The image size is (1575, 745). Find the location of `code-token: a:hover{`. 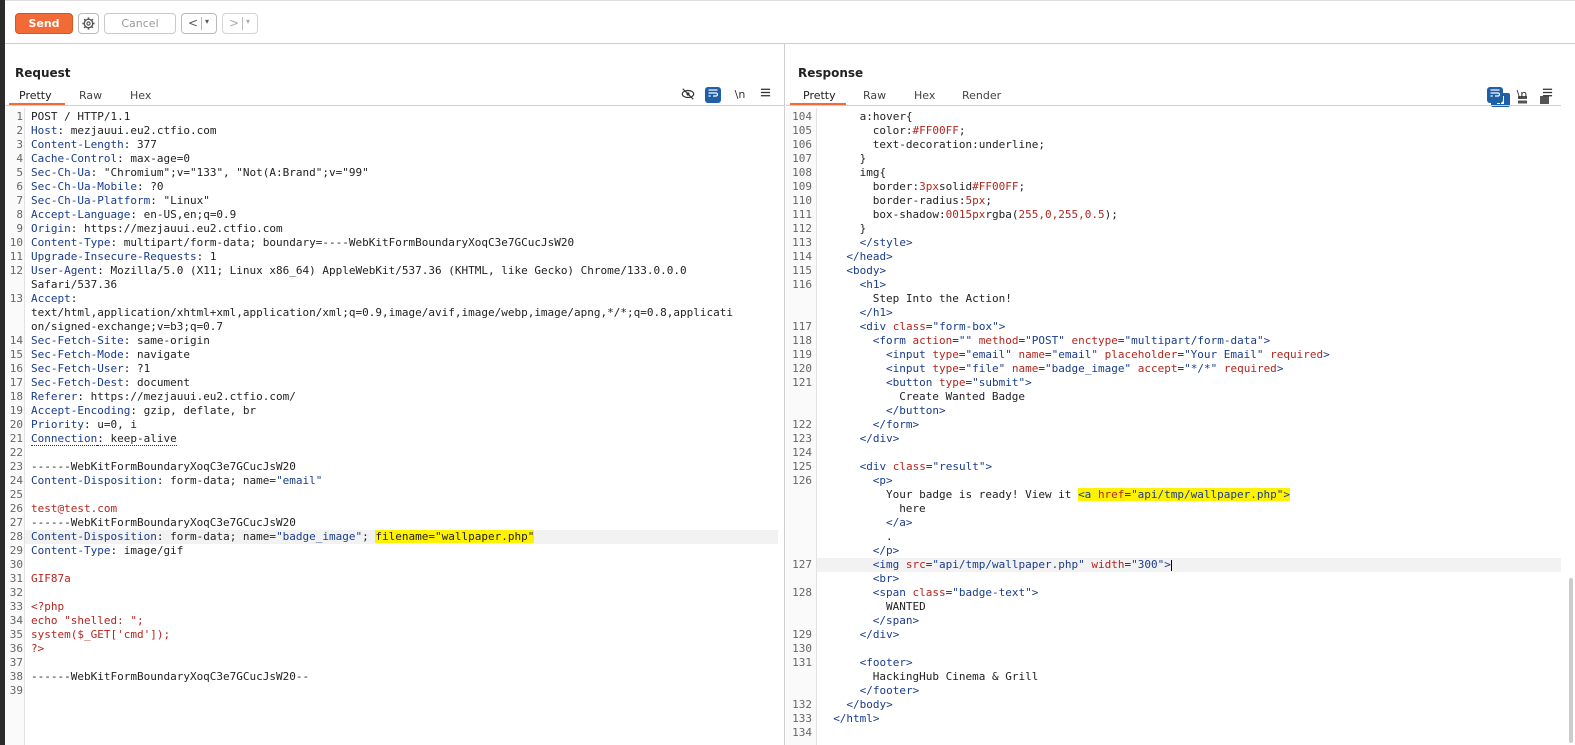

code-token: a:hover{ is located at coordinates (886, 116).